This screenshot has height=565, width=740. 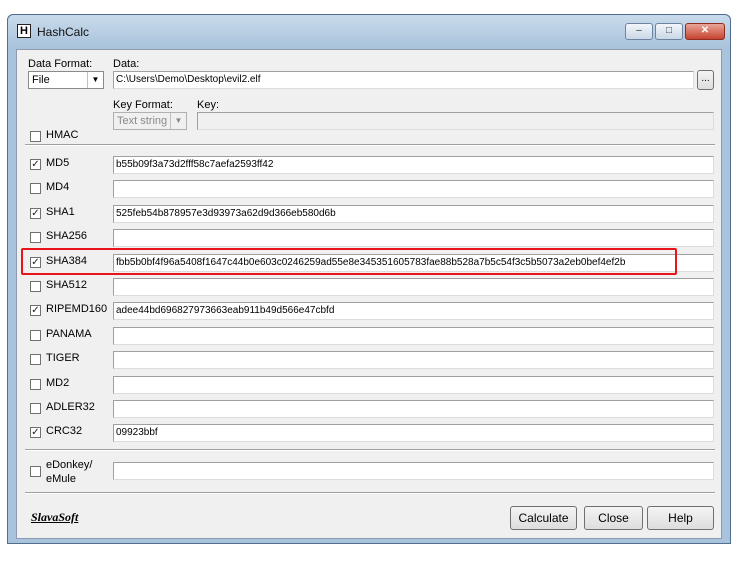 I want to click on sha384-highlight-box, so click(x=349, y=261).